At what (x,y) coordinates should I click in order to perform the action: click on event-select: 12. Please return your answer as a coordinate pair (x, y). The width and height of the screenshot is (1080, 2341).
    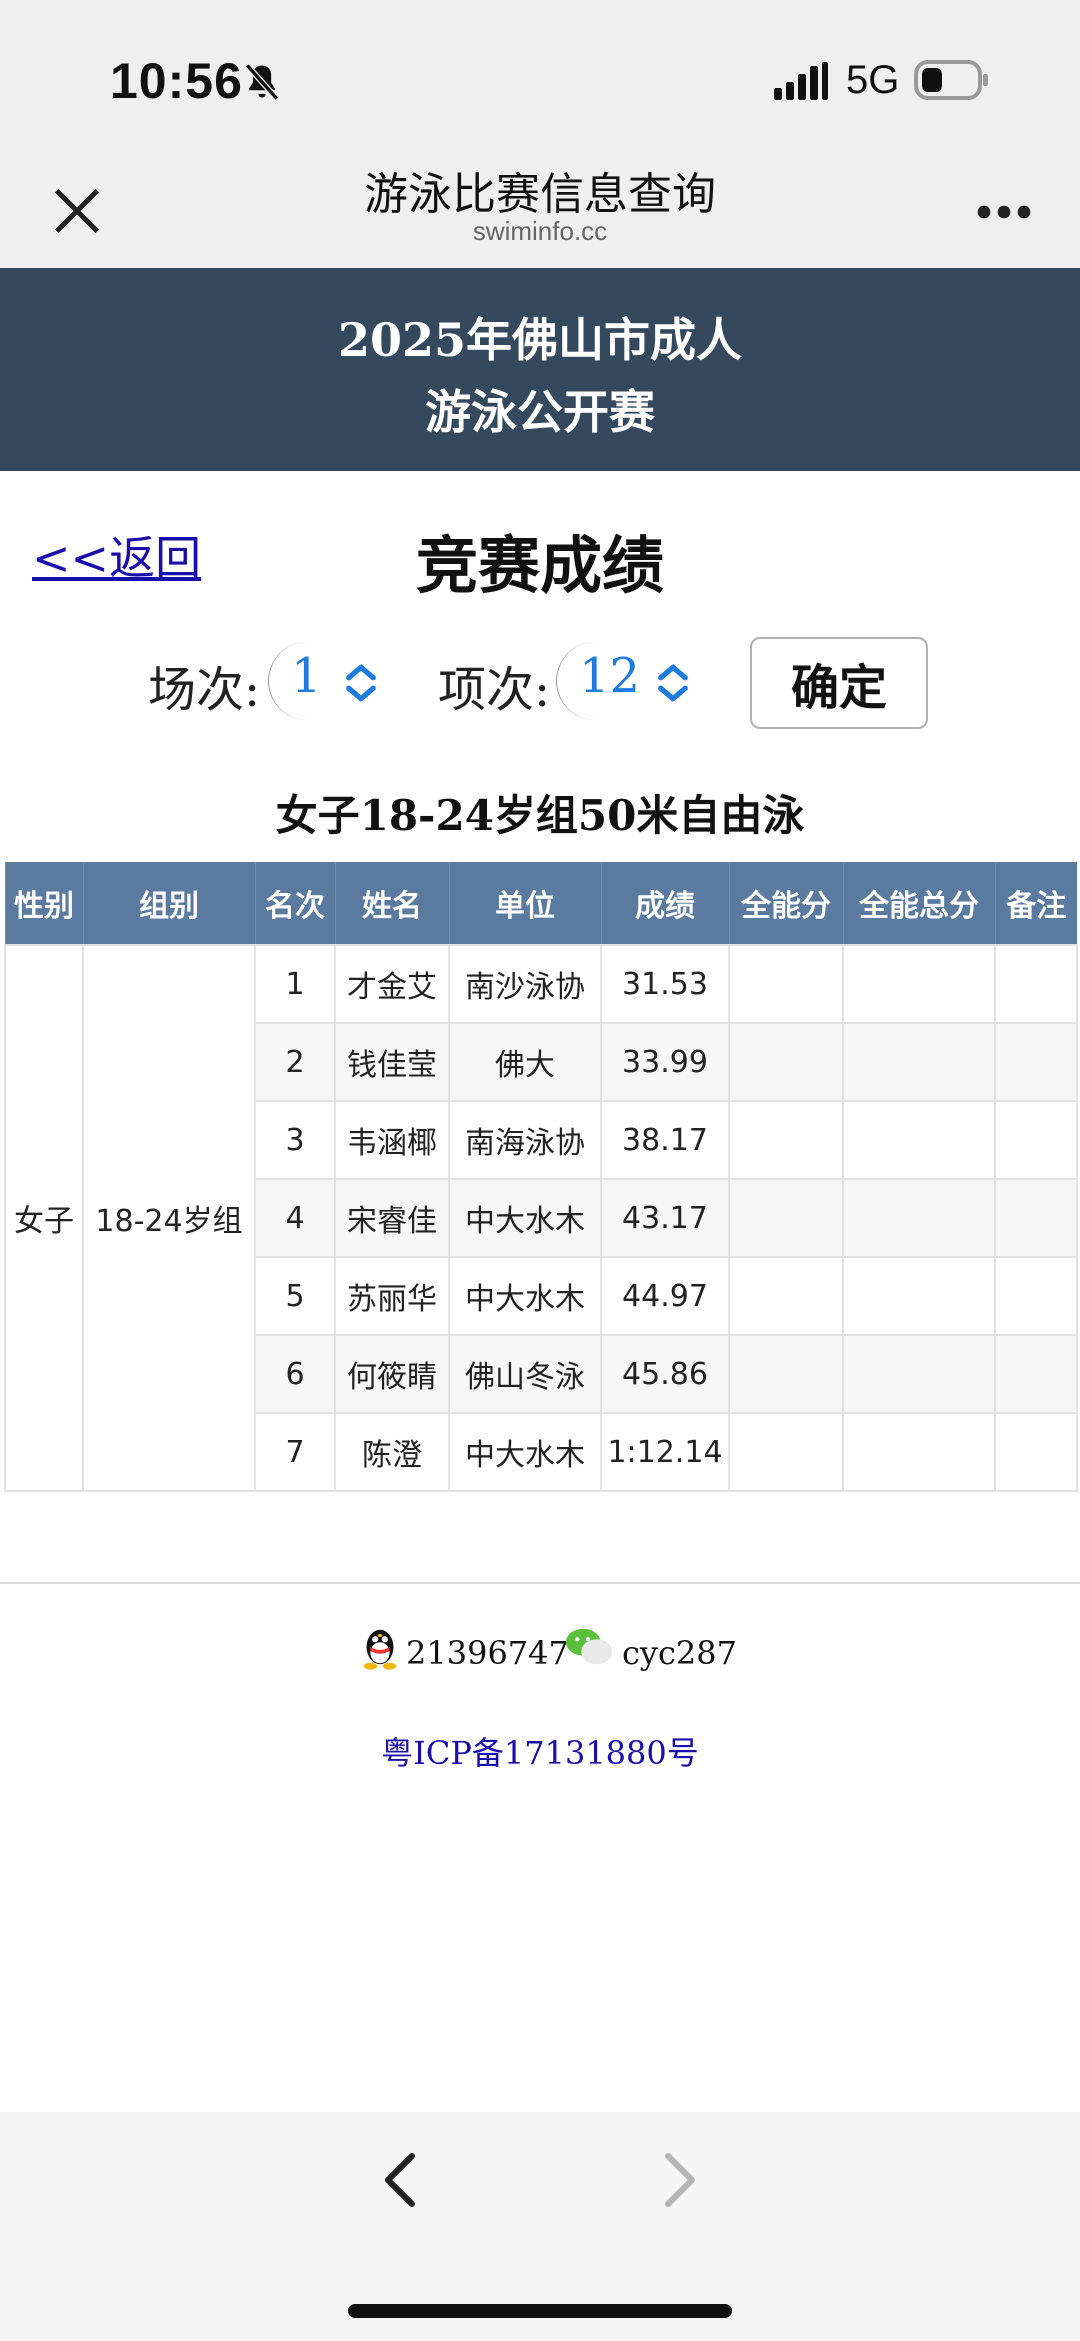
    Looking at the image, I should click on (627, 681).